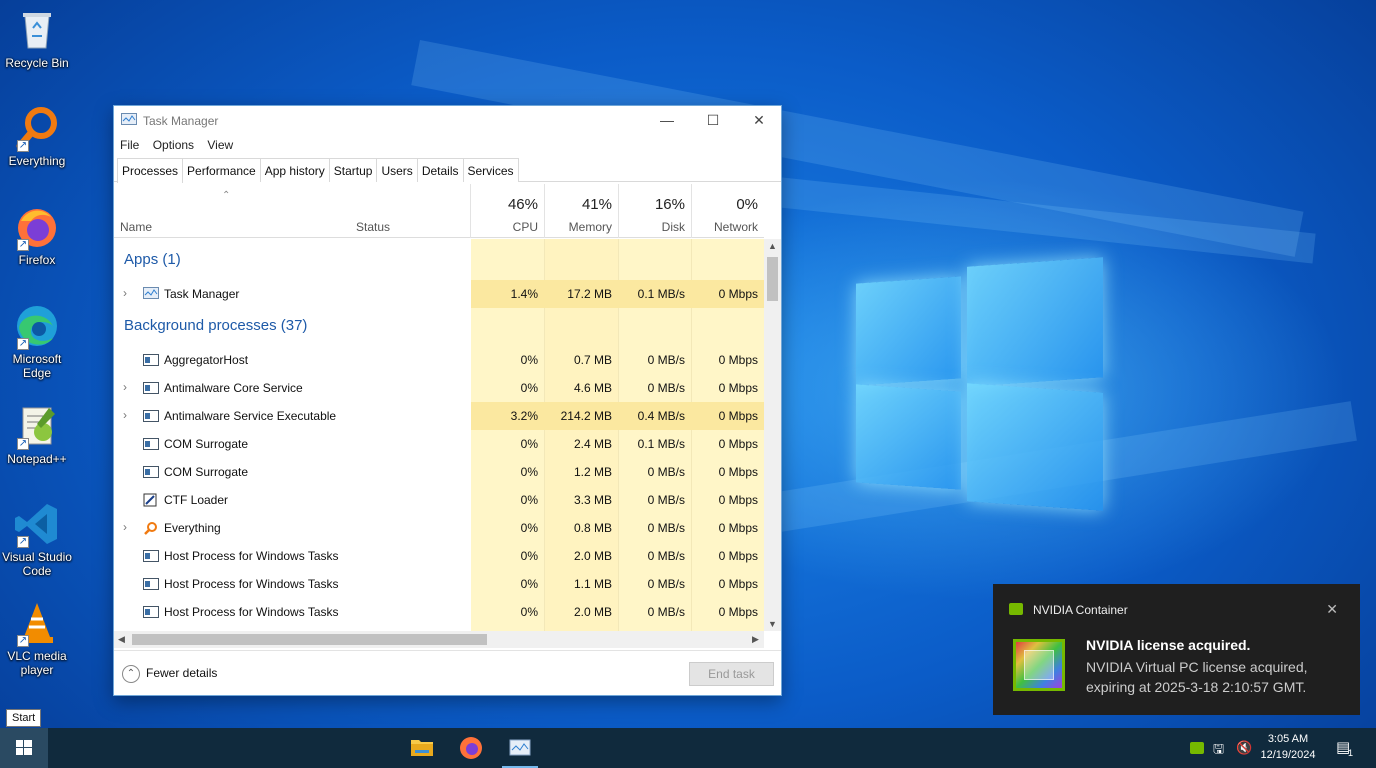 The image size is (1376, 768). Describe the element at coordinates (397, 170) in the screenshot. I see `tab-users: Users` at that location.